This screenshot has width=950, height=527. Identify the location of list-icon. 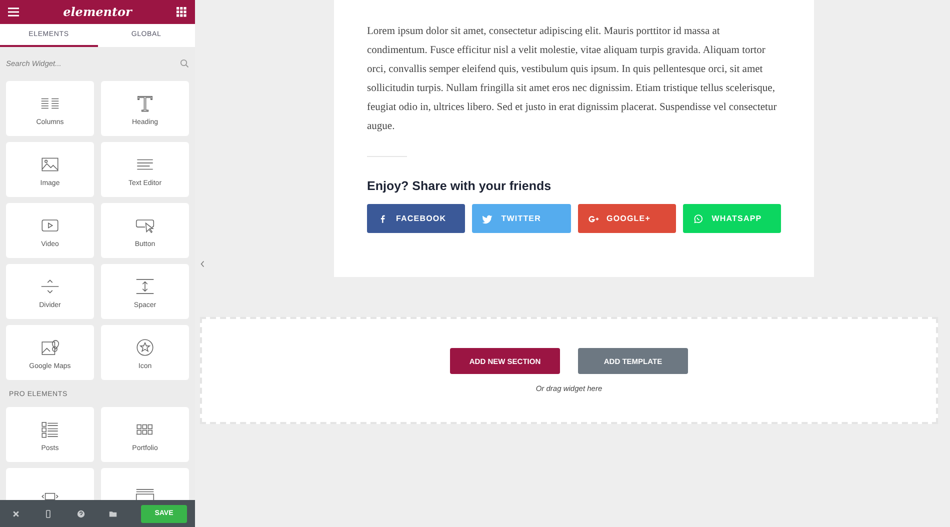
(50, 429).